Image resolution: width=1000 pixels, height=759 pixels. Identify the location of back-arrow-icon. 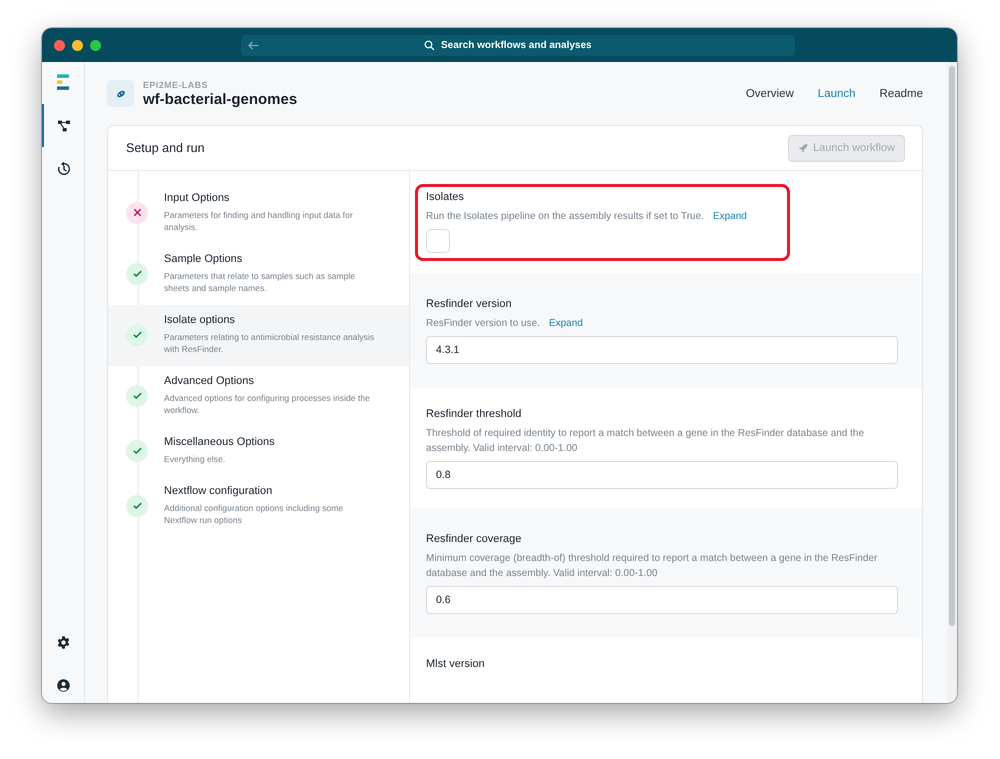
(253, 45).